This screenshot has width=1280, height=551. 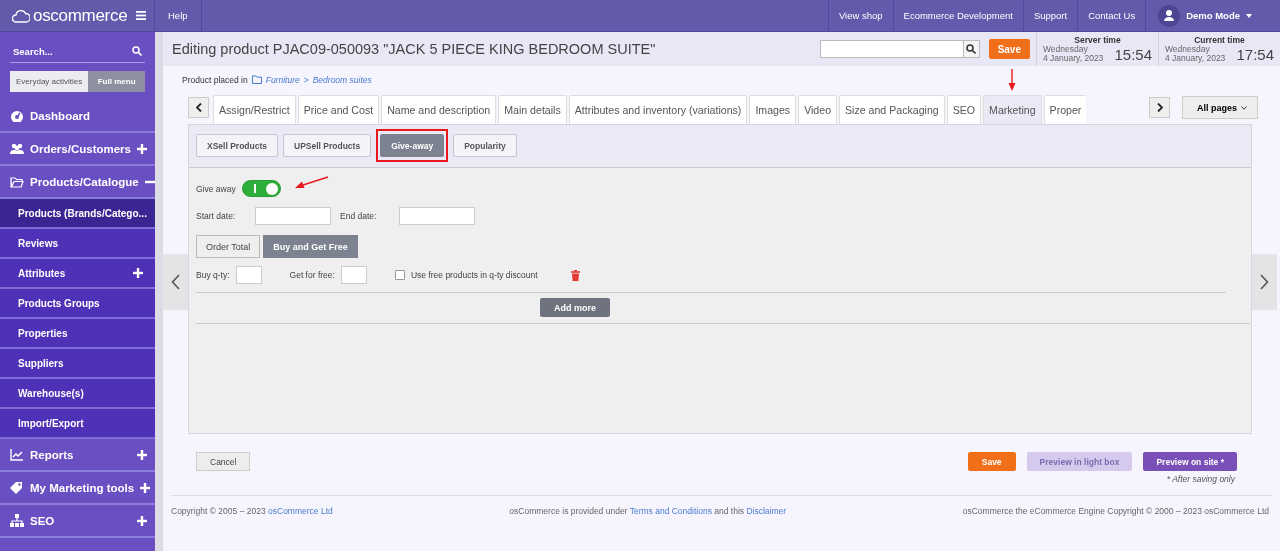 What do you see at coordinates (338, 109) in the screenshot?
I see `tab: Price and Cost` at bounding box center [338, 109].